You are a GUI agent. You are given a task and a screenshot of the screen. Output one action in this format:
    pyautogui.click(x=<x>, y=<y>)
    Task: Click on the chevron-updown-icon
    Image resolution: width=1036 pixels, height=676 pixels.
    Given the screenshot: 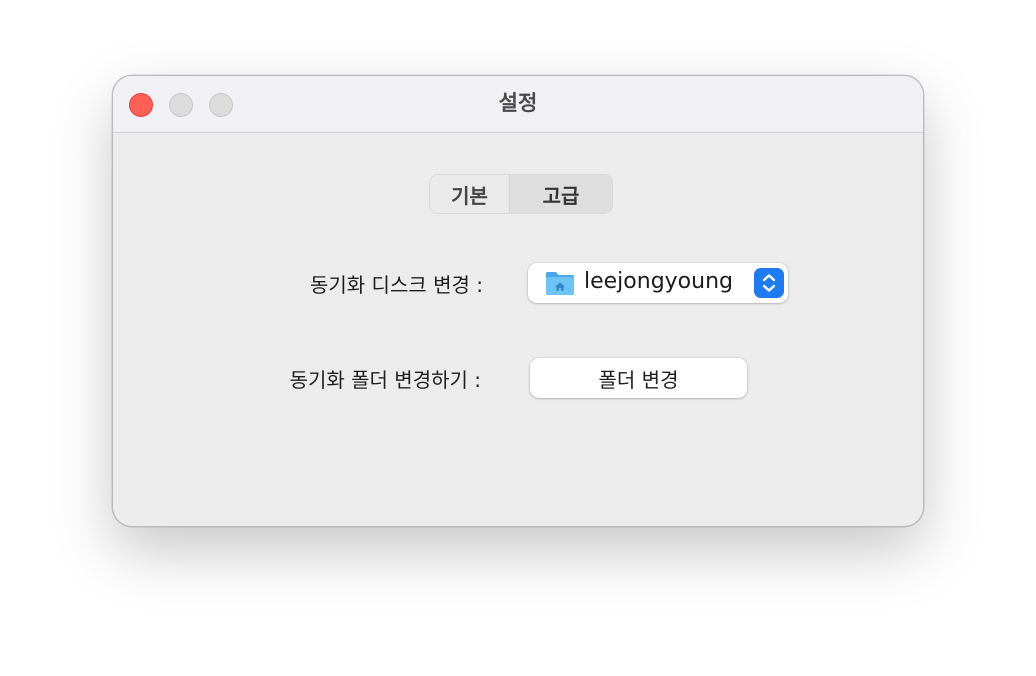 What is the action you would take?
    pyautogui.click(x=769, y=283)
    